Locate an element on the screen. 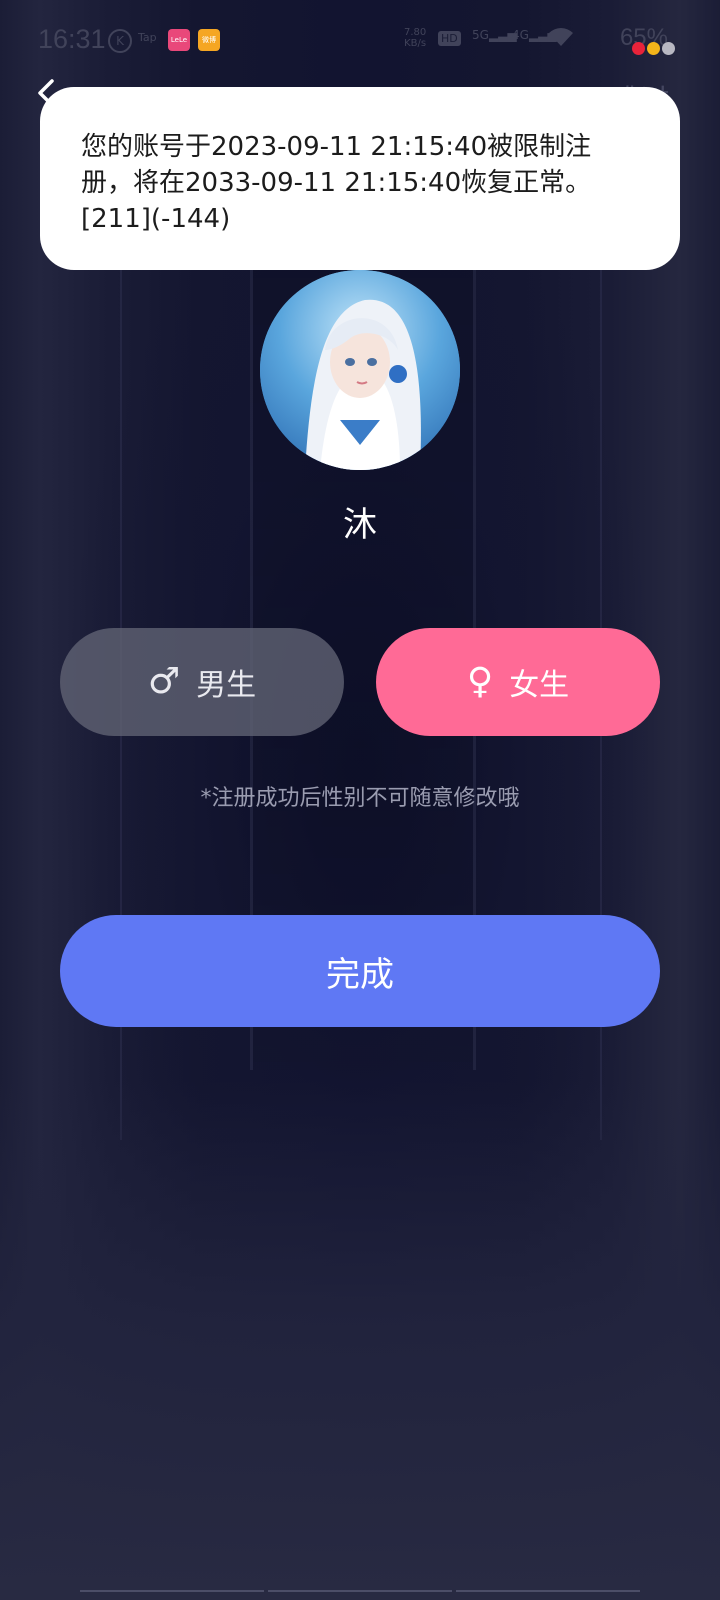  wifi-icon is located at coordinates (561, 40).